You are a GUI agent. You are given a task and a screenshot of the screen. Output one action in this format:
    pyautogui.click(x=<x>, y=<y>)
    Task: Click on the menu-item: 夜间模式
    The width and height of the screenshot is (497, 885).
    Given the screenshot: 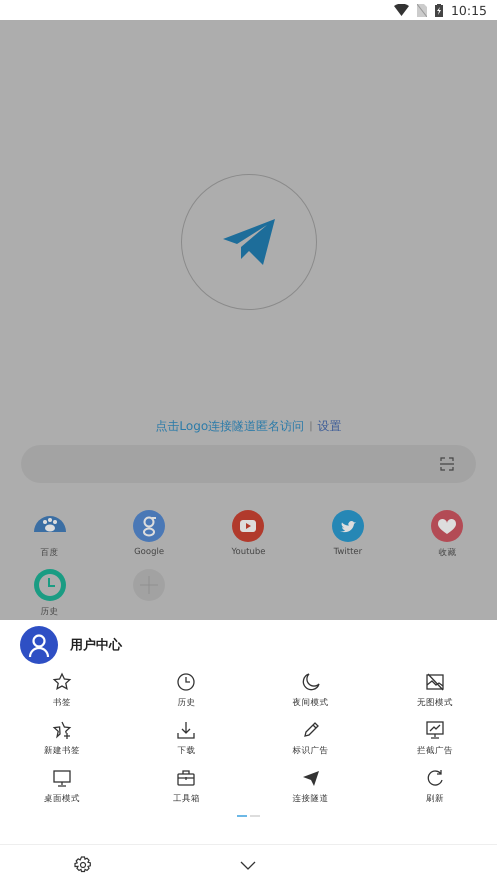 What is the action you would take?
    pyautogui.click(x=310, y=690)
    